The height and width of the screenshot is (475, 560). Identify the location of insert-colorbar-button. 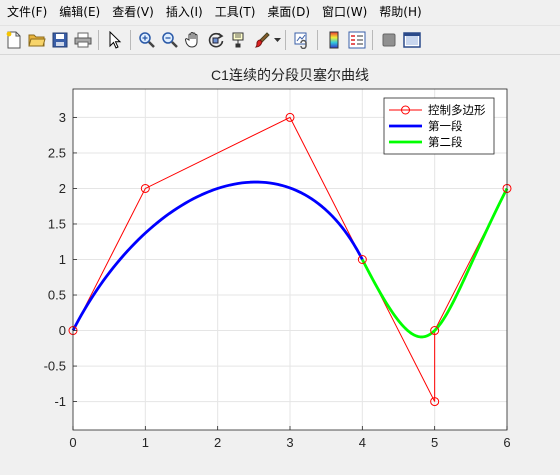
(334, 40).